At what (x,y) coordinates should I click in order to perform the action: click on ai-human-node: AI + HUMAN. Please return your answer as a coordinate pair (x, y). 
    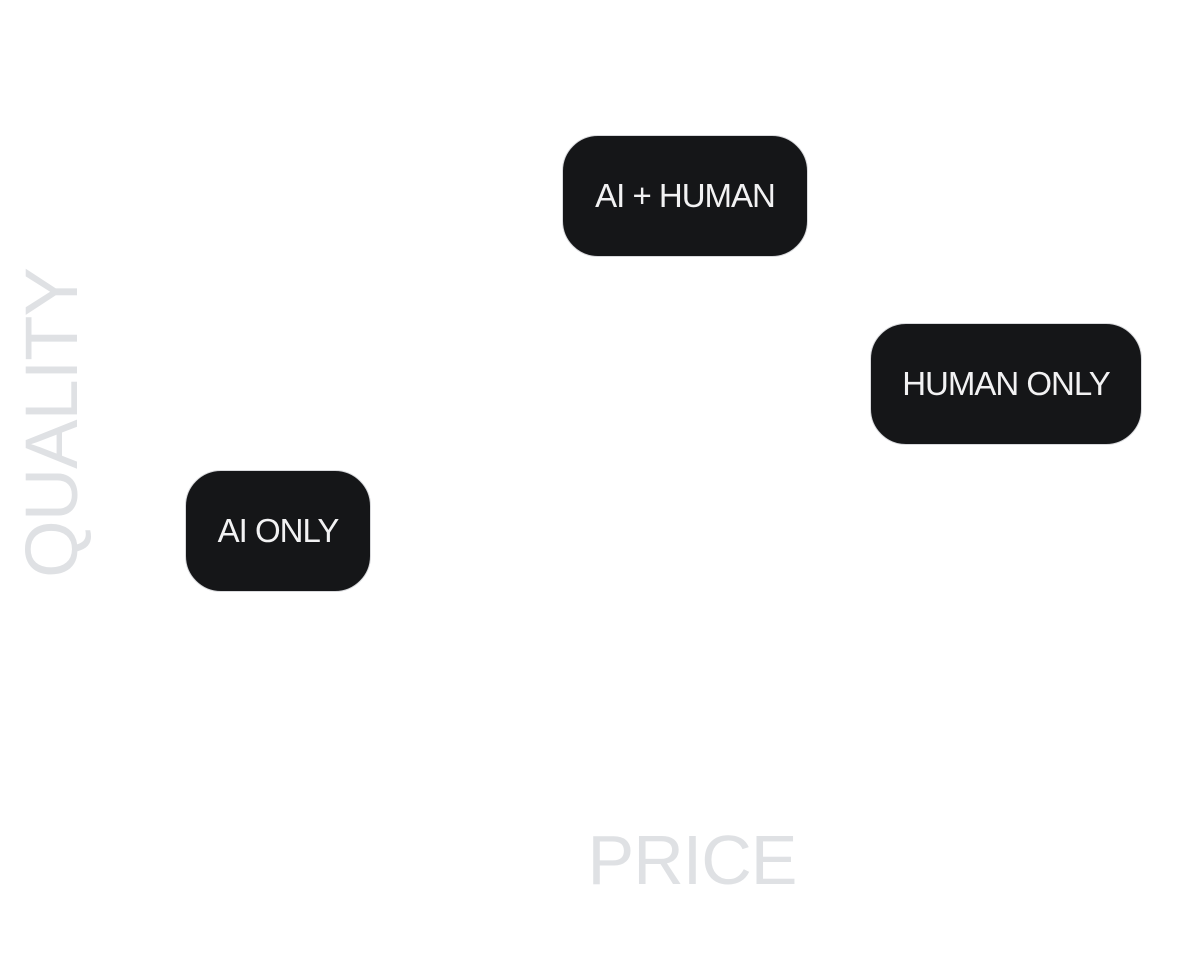
    Looking at the image, I should click on (685, 196).